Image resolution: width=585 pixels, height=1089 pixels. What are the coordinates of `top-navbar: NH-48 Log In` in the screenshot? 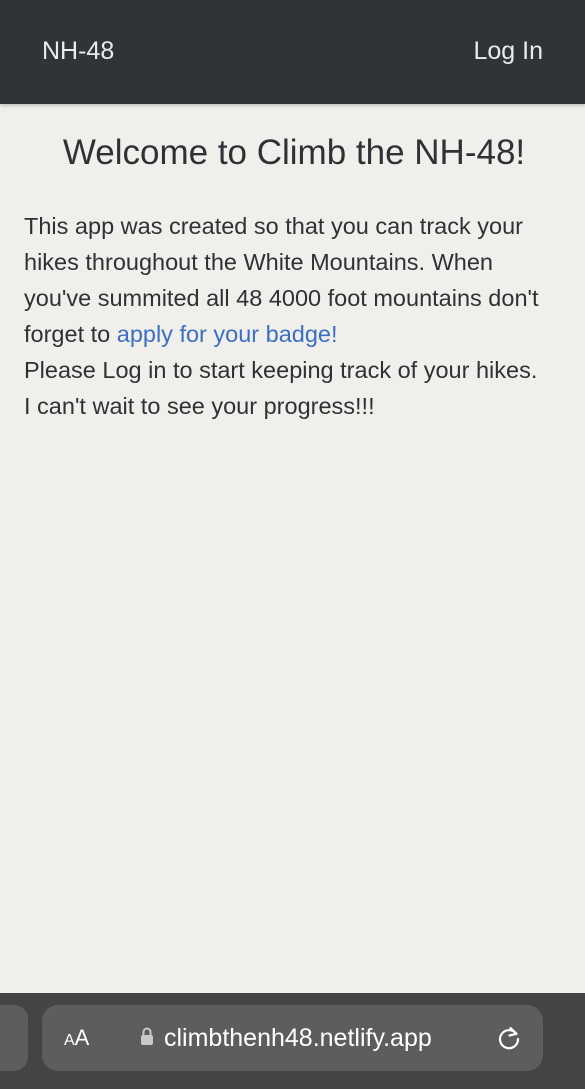 It's located at (292, 52).